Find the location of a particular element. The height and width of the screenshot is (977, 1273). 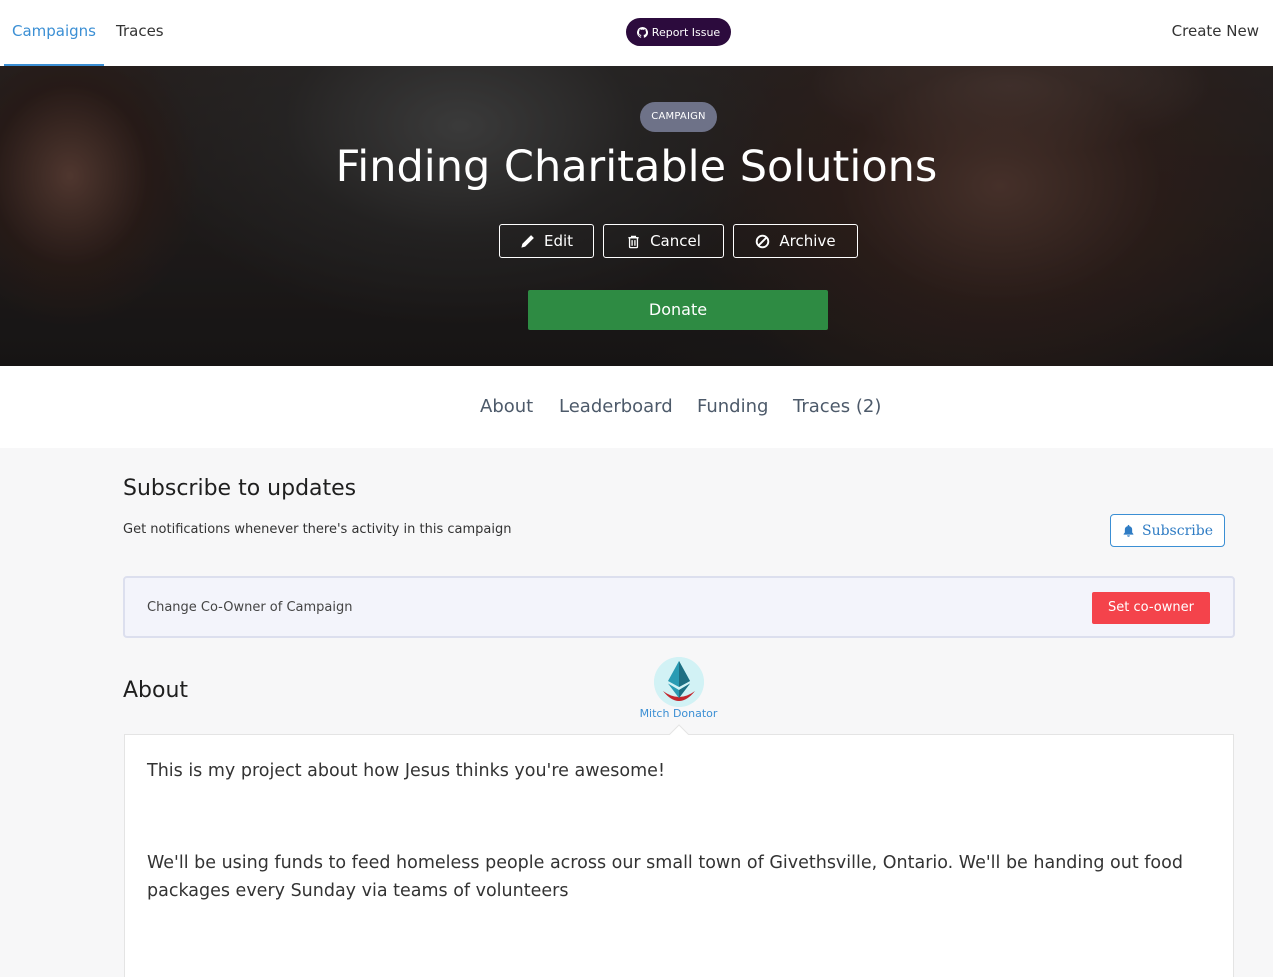

archive-button: Archive is located at coordinates (795, 241).